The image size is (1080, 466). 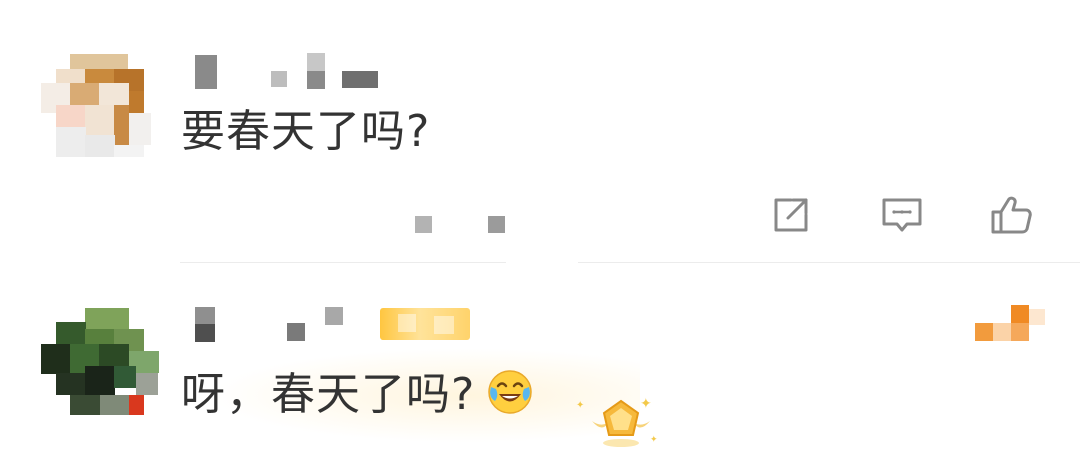 I want to click on reply-button, so click(x=902, y=215).